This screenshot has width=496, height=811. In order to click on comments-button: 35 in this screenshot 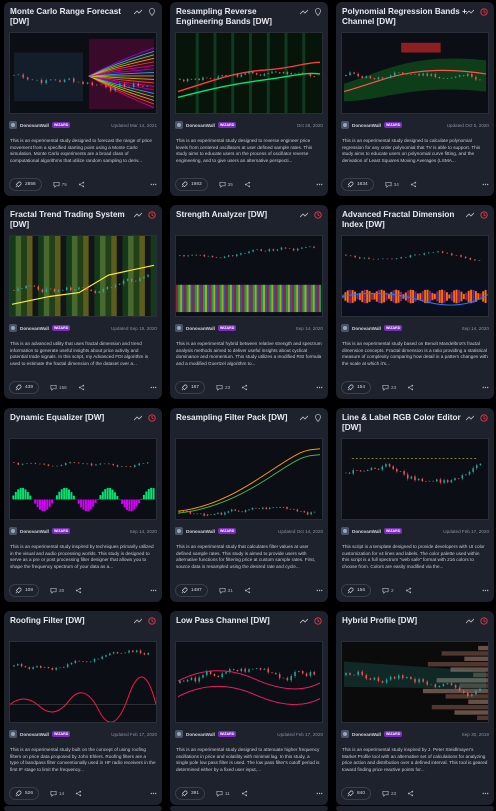, I will do `click(226, 184)`.